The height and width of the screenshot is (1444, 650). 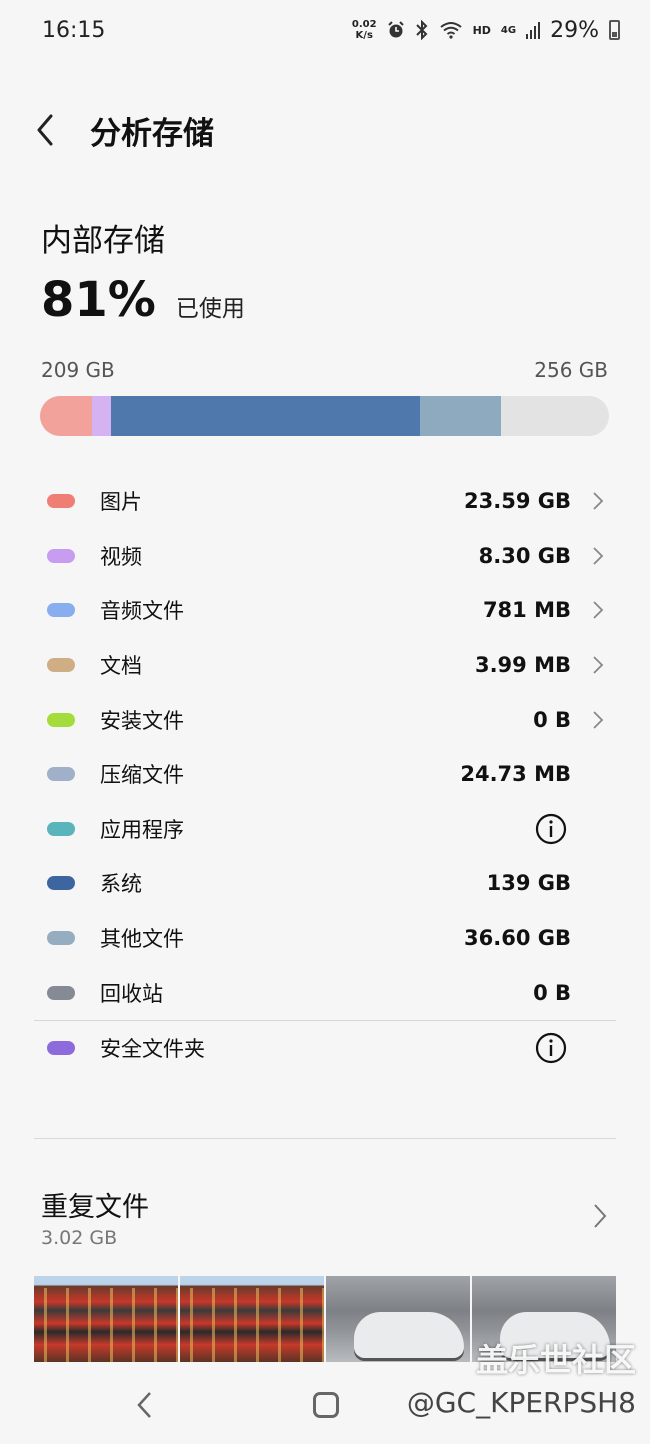 What do you see at coordinates (364, 35) in the screenshot?
I see `net-speed-unit: K/s` at bounding box center [364, 35].